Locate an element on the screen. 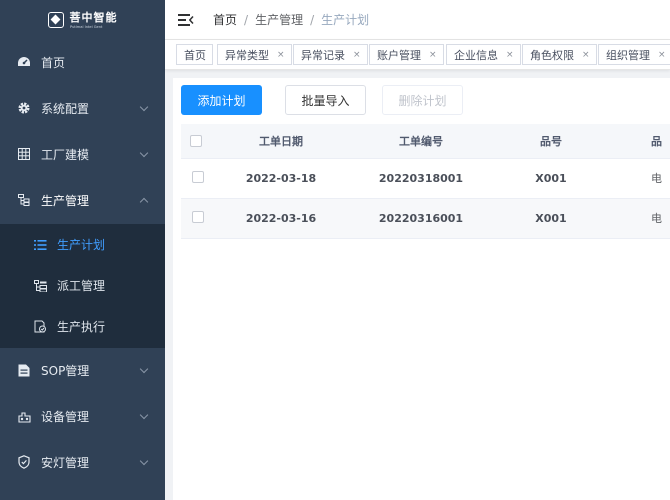 The height and width of the screenshot is (500, 670). column-header-part-name: 品 is located at coordinates (656, 141).